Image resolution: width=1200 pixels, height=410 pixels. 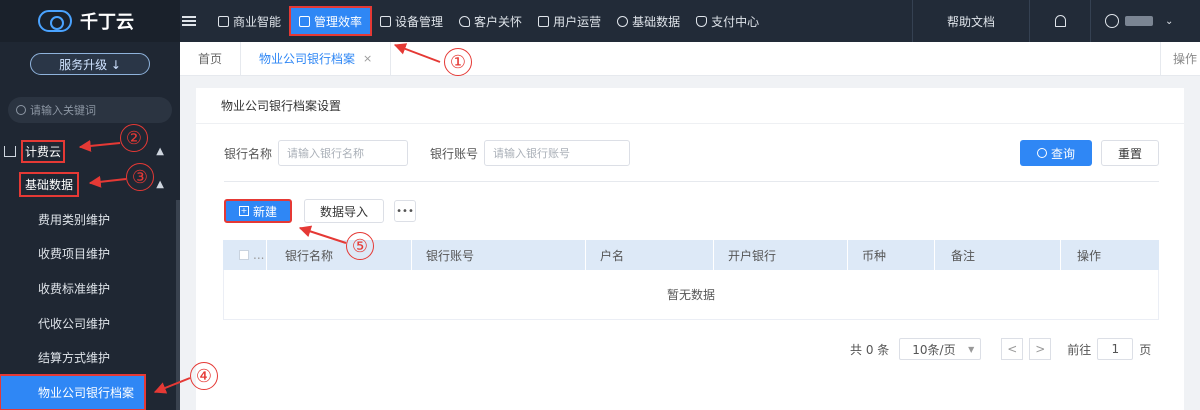 I want to click on sidebar-item-bank-archive: 物业公司银行档案, so click(x=73, y=392).